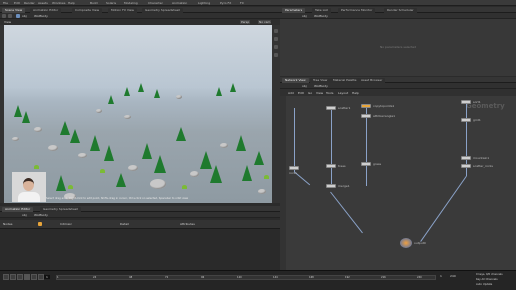 The width and height of the screenshot is (516, 290). Describe the element at coordinates (58, 3) in the screenshot. I see `menu-windows: Windows` at that location.